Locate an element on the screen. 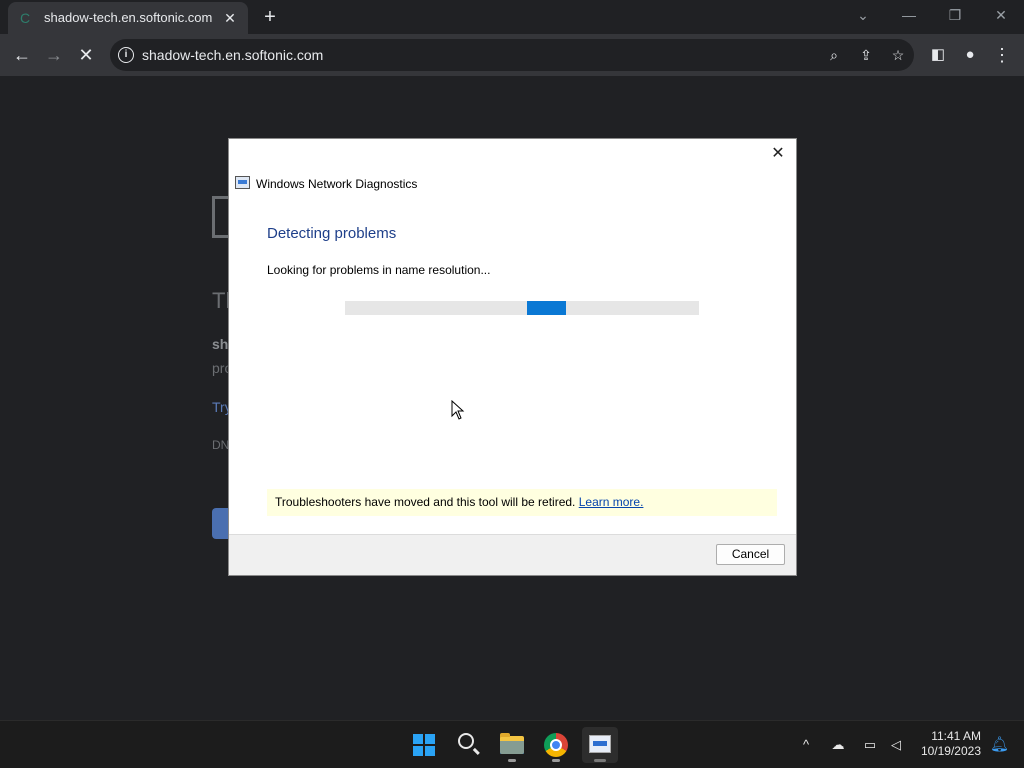 The height and width of the screenshot is (768, 1024). dialog-heading: Detecting problems is located at coordinates (332, 233).